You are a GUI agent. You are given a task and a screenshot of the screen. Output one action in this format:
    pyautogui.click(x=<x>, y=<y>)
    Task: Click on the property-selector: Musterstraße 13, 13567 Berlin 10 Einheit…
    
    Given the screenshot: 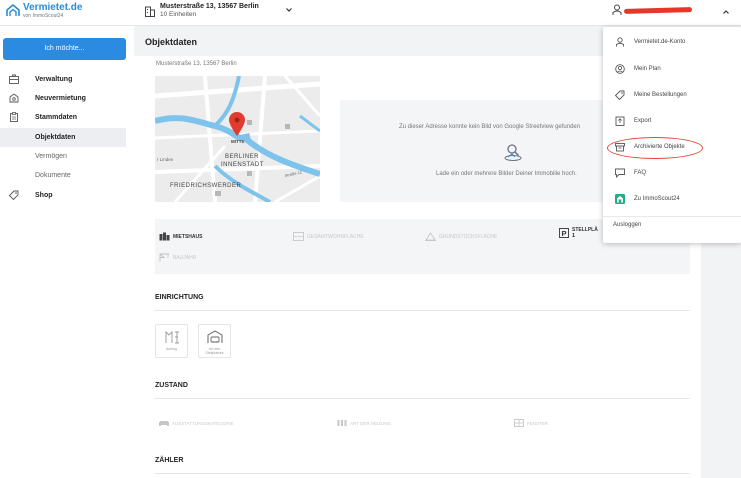 What is the action you would take?
    pyautogui.click(x=202, y=10)
    